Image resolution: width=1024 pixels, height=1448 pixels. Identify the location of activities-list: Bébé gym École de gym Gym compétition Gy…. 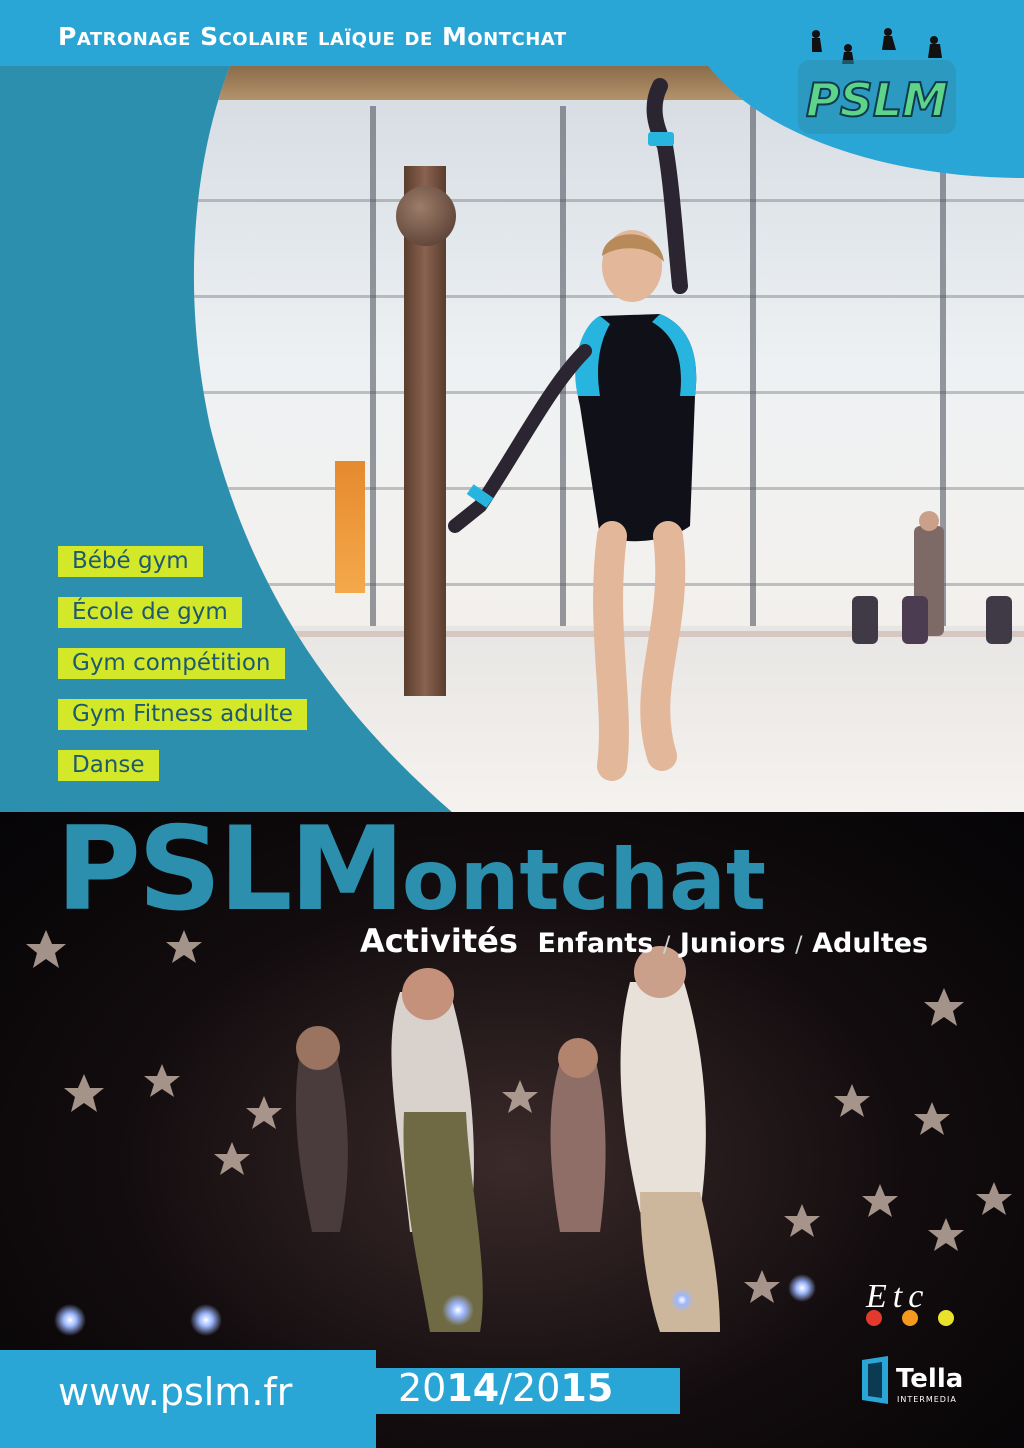
(182, 673).